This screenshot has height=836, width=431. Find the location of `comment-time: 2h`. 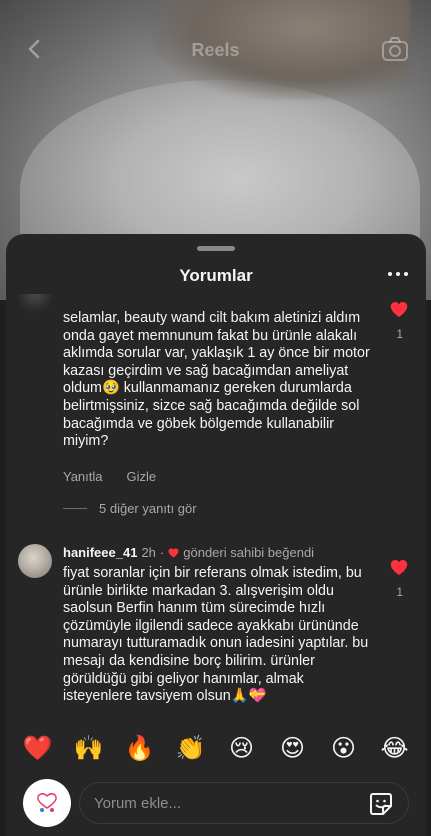

comment-time: 2h is located at coordinates (148, 552).